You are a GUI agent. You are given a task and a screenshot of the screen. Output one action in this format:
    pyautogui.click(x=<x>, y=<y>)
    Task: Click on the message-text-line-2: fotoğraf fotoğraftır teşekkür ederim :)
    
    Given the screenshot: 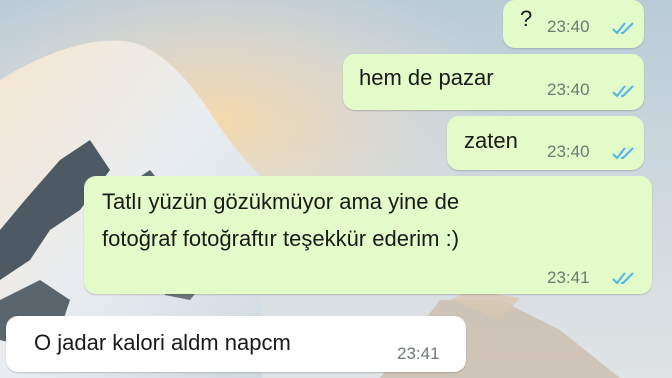 What is the action you would take?
    pyautogui.click(x=281, y=238)
    